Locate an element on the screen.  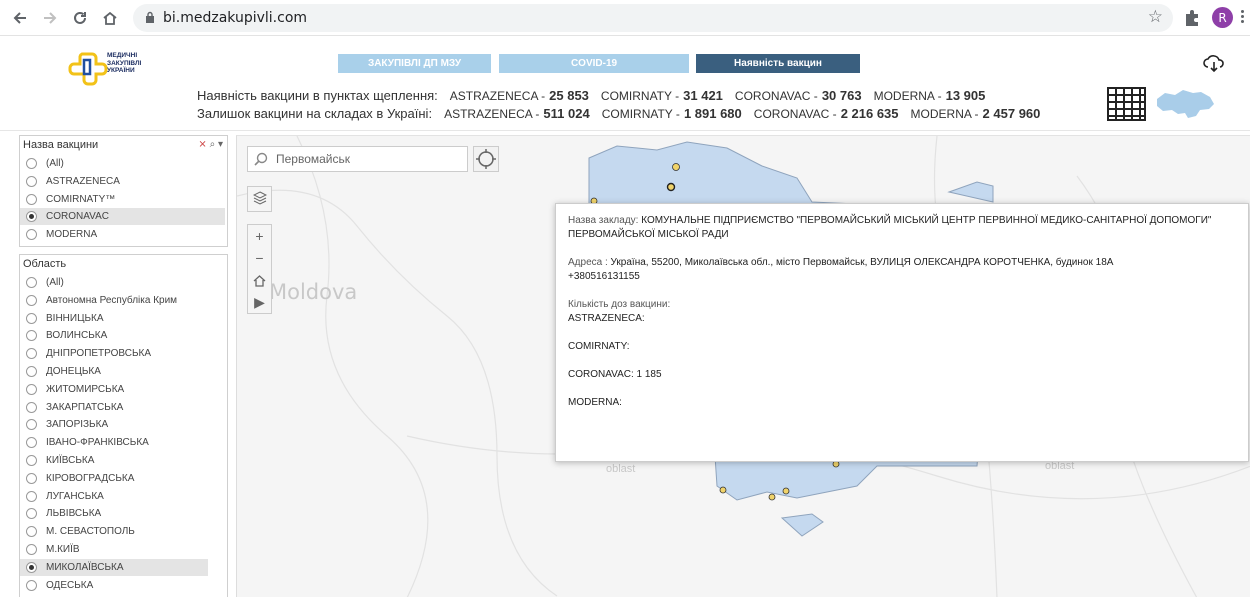
tab-vaccine-availability: Наявність вакцин is located at coordinates (778, 63).